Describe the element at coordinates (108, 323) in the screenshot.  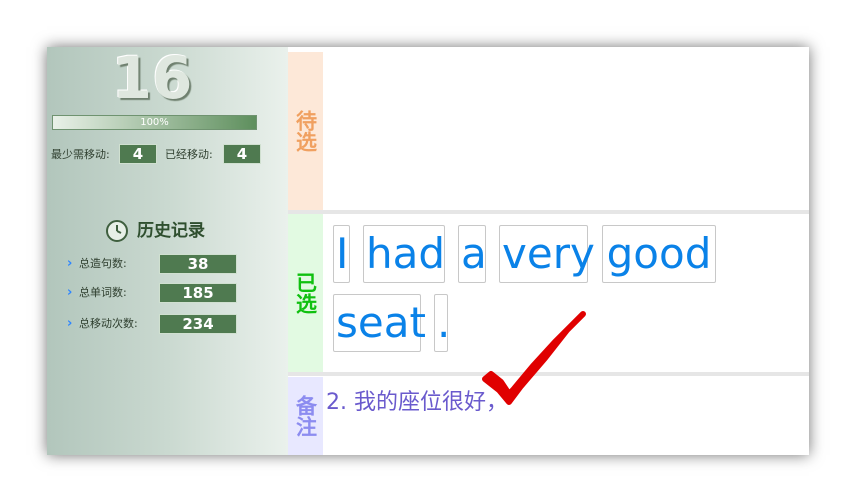
I see `history-item-label: 总移动次数:` at that location.